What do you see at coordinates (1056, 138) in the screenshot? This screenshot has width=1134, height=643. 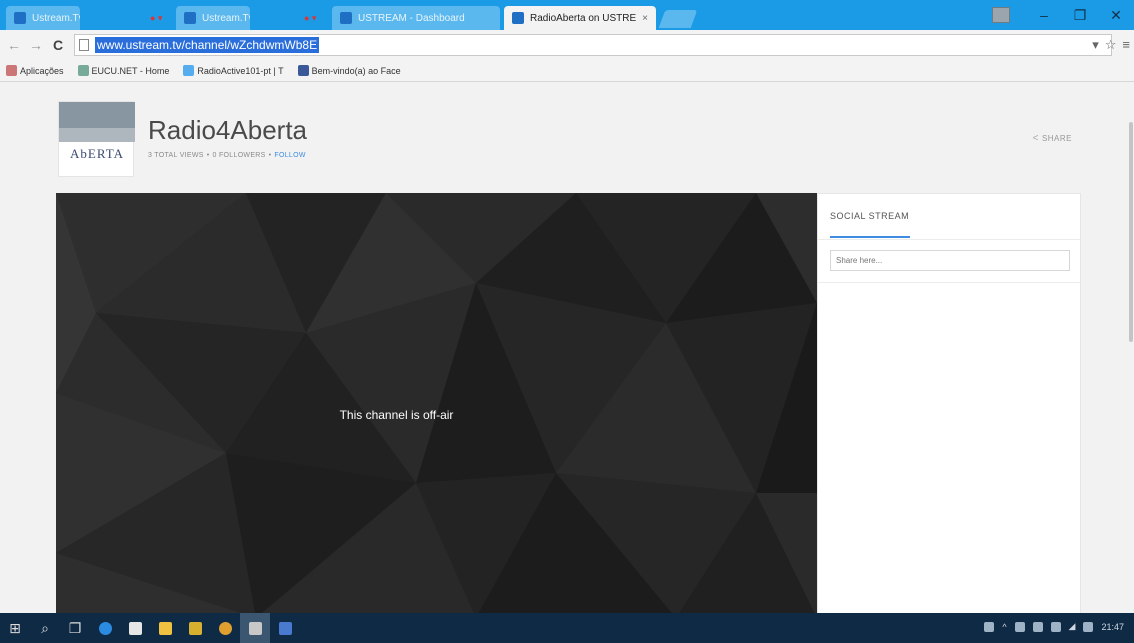 I see `share-label: SHARE` at bounding box center [1056, 138].